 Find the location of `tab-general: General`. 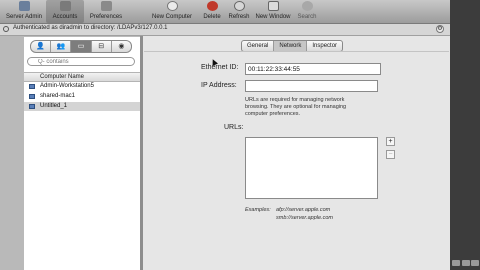

tab-general: General is located at coordinates (258, 46).